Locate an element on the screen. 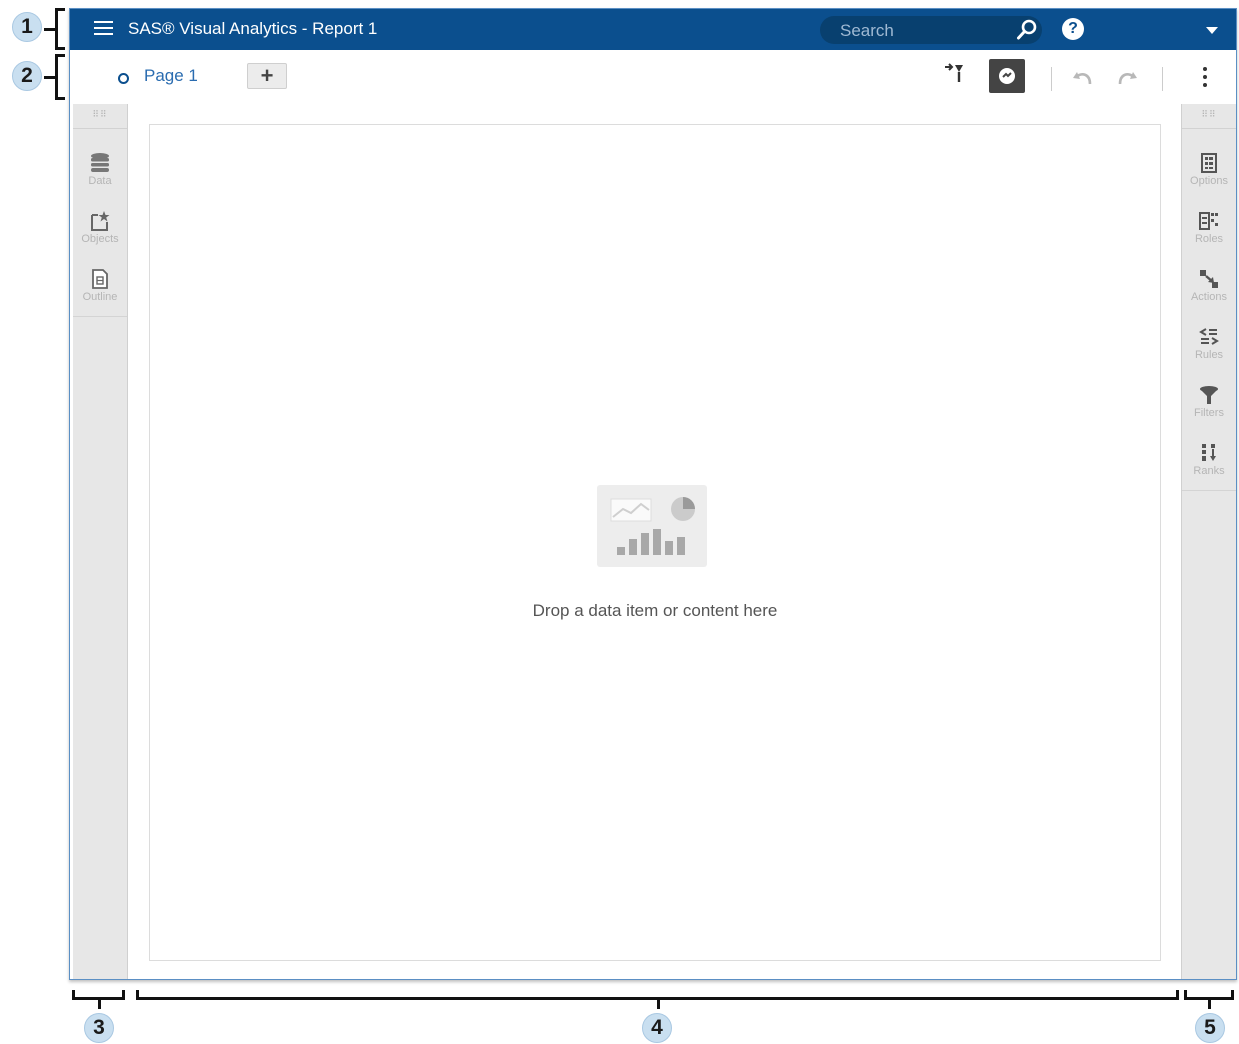 The image size is (1239, 1044). right-pane-item-ranks: Ranks is located at coordinates (1209, 462).